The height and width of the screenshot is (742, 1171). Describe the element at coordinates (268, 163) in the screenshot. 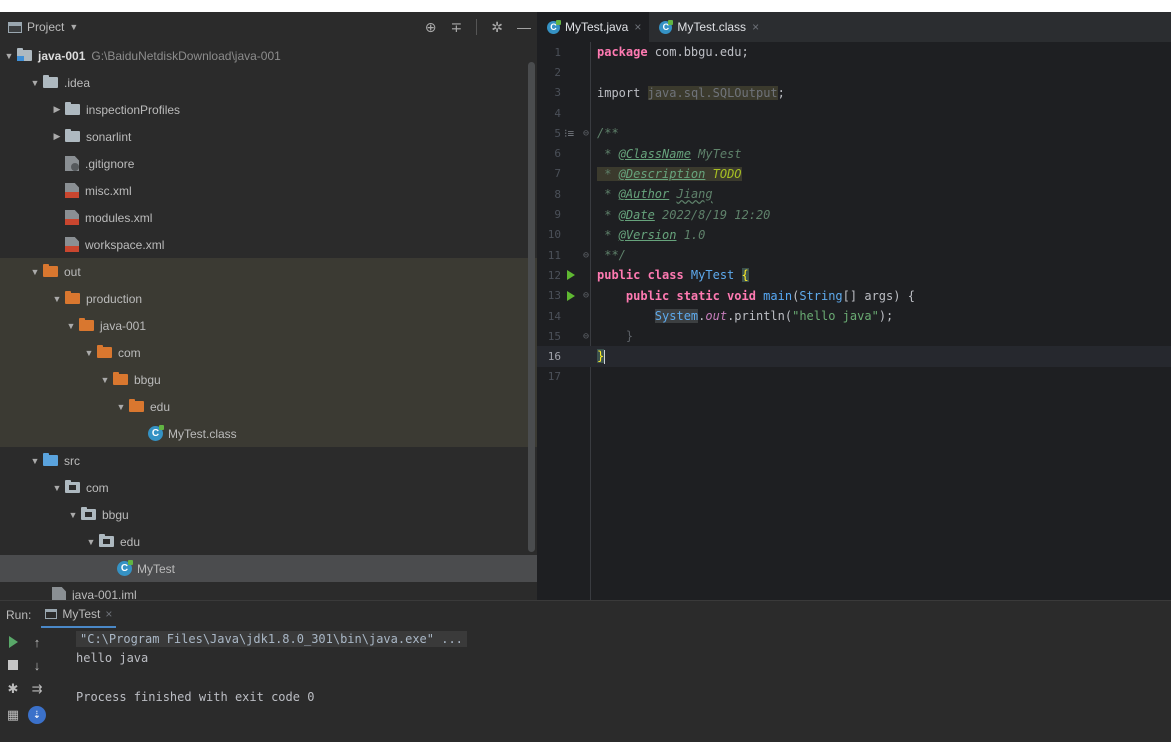

I see `tree-item-gitignore: .gitignore` at that location.